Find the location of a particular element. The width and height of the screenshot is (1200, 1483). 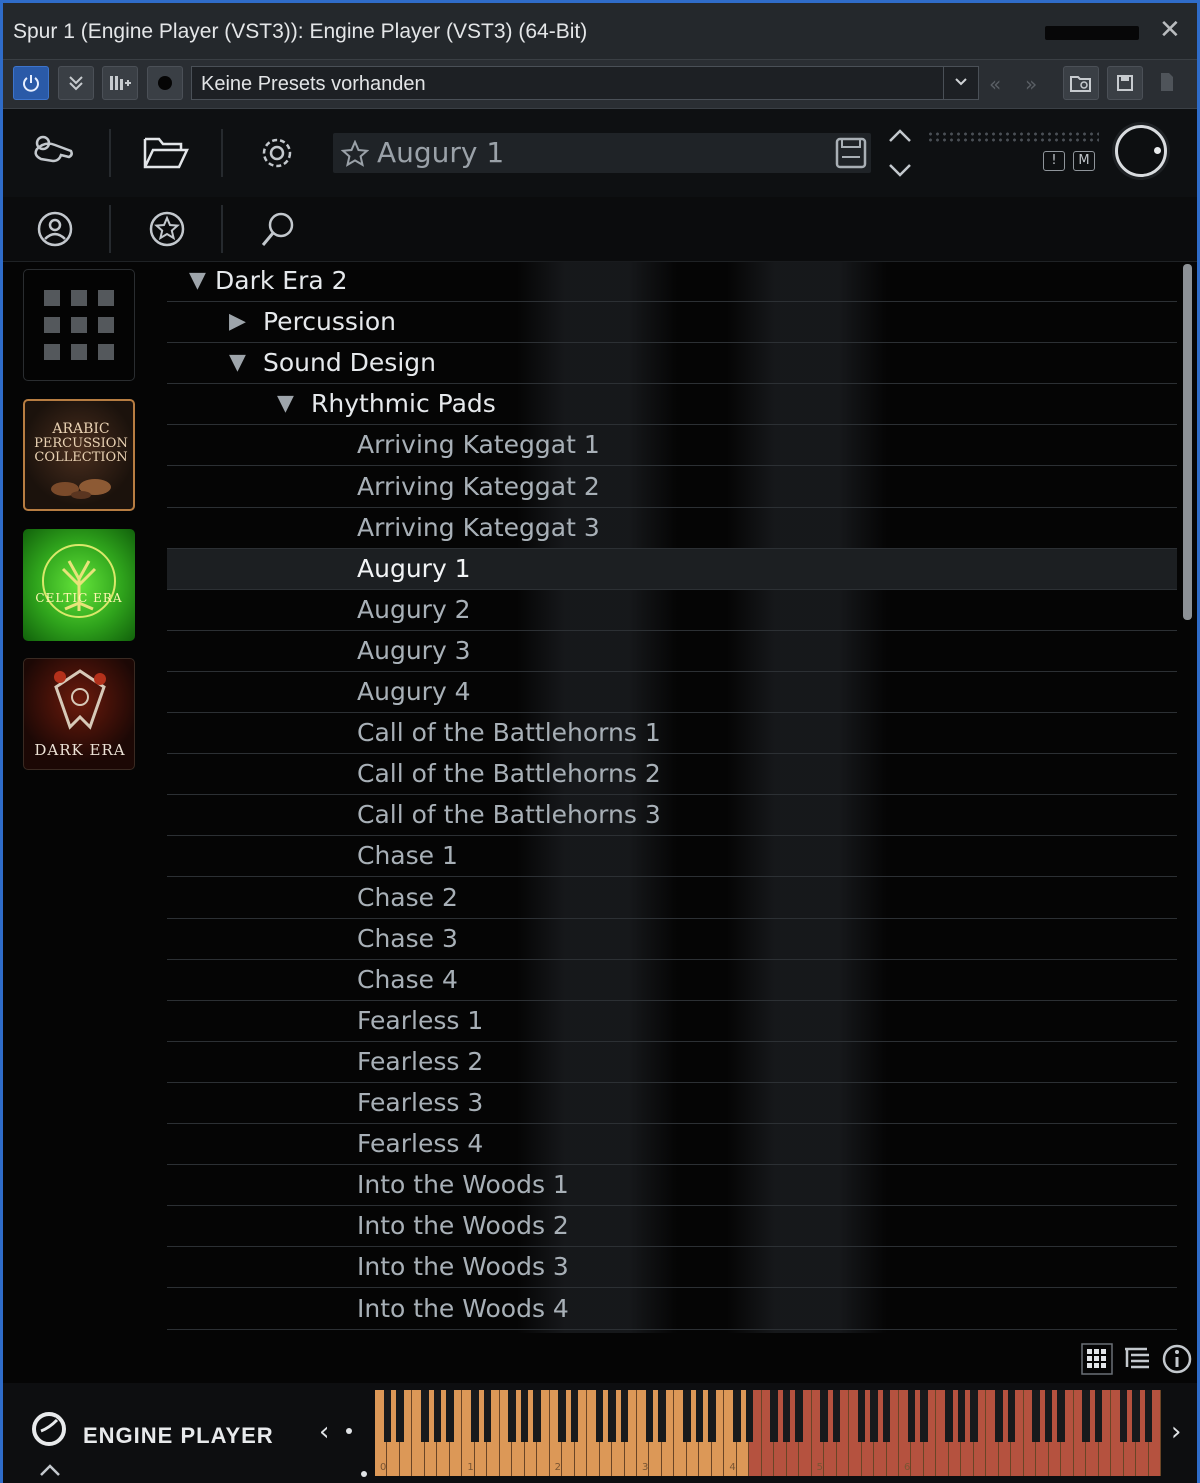

patch-row: Arriving Kateggat 3 is located at coordinates (672, 528).